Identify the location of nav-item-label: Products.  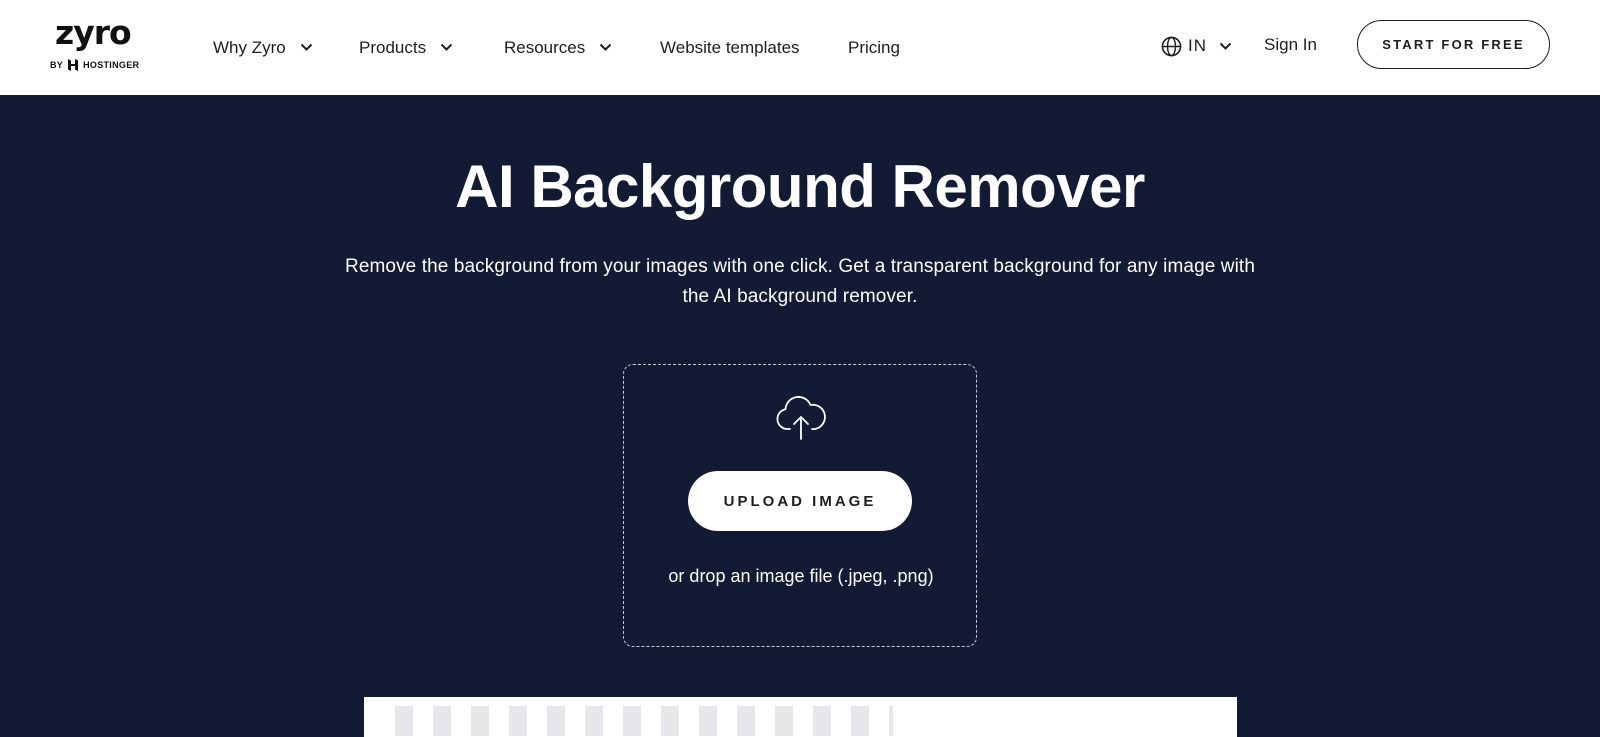
(393, 47).